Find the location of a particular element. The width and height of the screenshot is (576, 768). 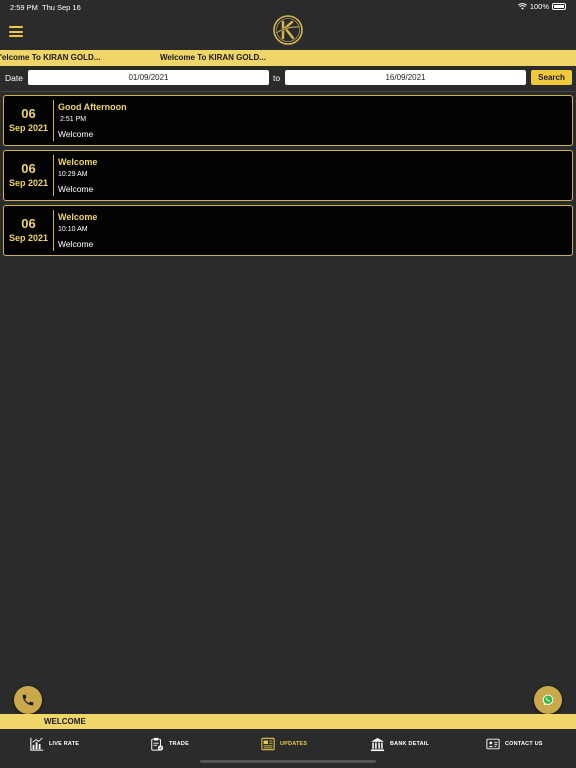

status-right: 100% is located at coordinates (541, 6).